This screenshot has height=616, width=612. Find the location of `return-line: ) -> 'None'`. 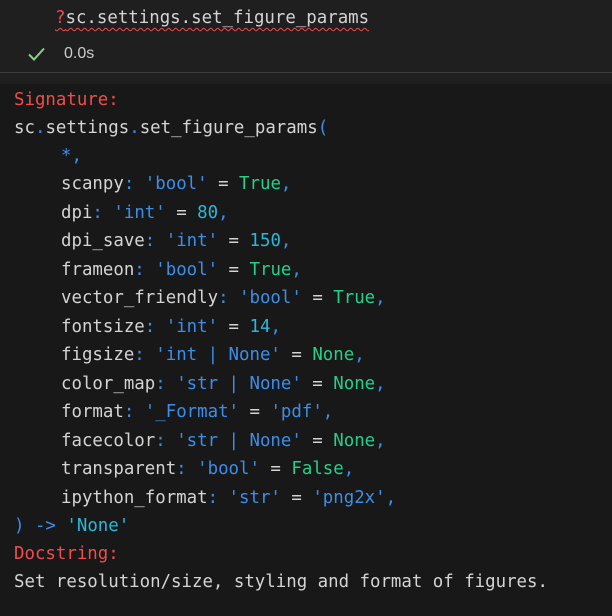

return-line: ) -> 'None' is located at coordinates (71, 526).